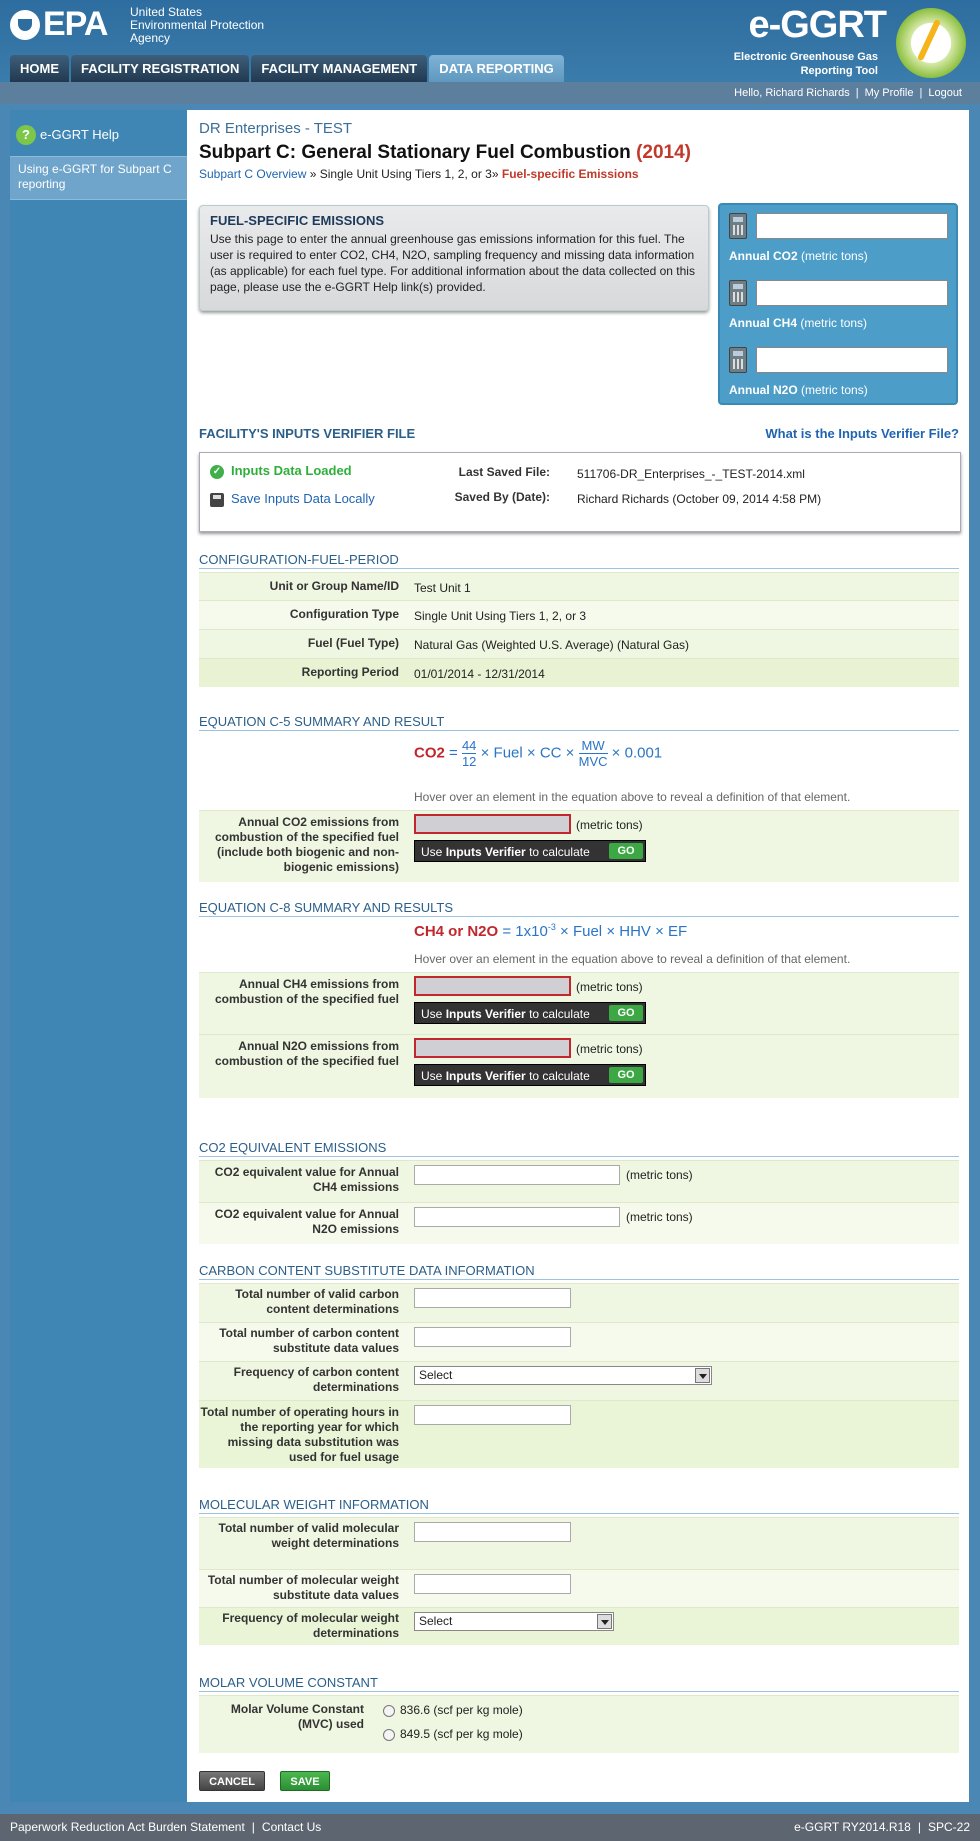 This screenshot has width=980, height=1841. I want to click on config-row: Reporting Period 01/01/2014 - 12/31/2014, so click(579, 672).